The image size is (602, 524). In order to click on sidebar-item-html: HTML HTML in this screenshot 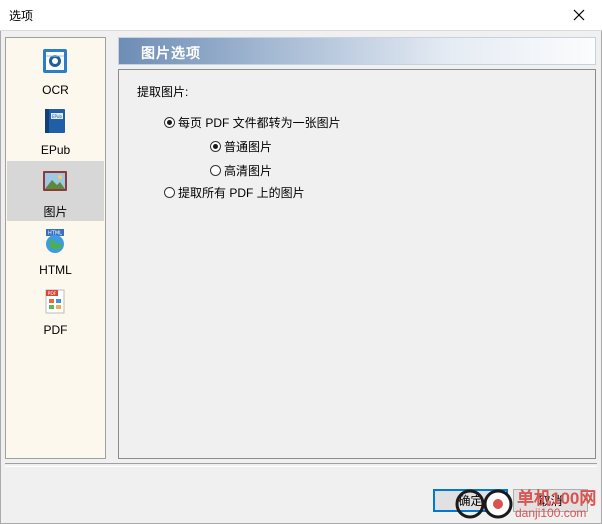, I will do `click(55, 251)`.